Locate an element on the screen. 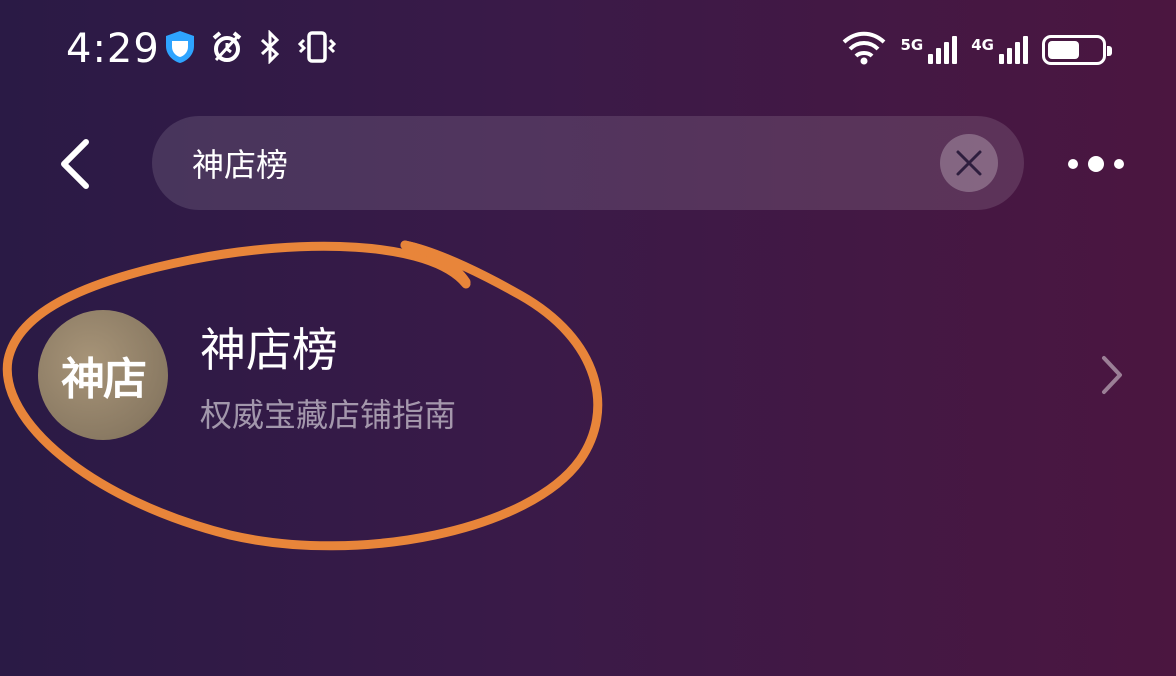 The image size is (1176, 676). more-options-button is located at coordinates (1096, 164).